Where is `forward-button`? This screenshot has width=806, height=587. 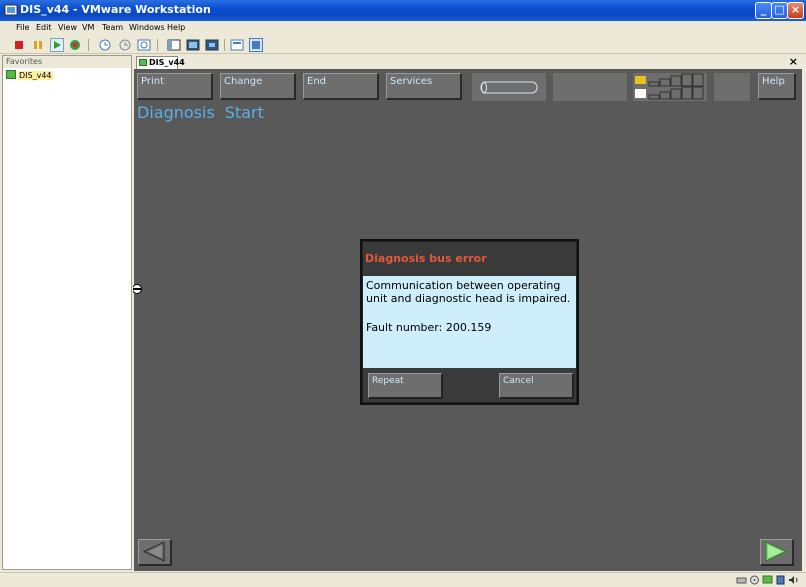
forward-button is located at coordinates (777, 552).